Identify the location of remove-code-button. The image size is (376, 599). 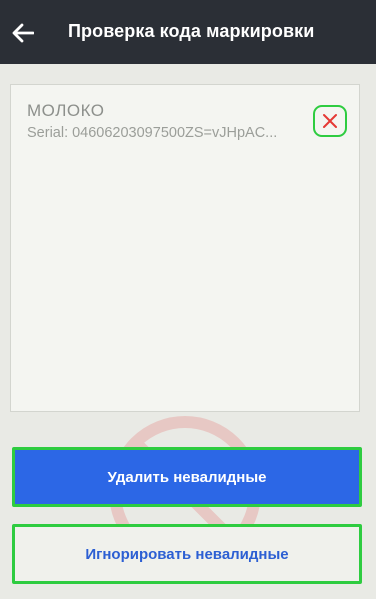
(330, 121).